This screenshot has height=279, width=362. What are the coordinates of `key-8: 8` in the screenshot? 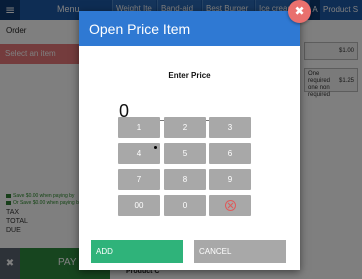 It's located at (185, 179).